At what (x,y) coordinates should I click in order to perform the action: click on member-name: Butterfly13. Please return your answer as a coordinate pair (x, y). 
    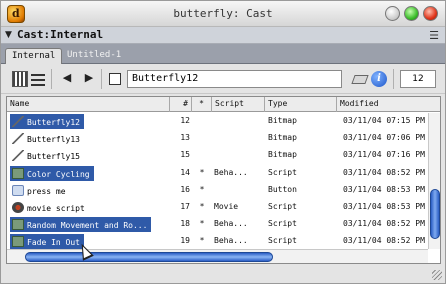
    Looking at the image, I should click on (53, 140).